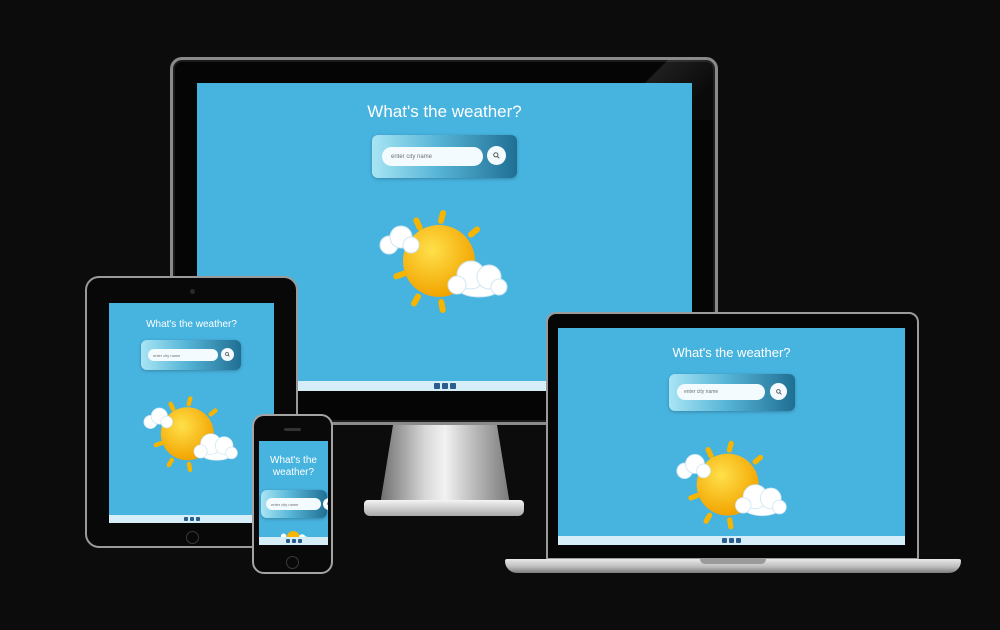 The width and height of the screenshot is (1000, 630). Describe the element at coordinates (731, 436) in the screenshot. I see `laptop-screen: What's the weather?` at that location.